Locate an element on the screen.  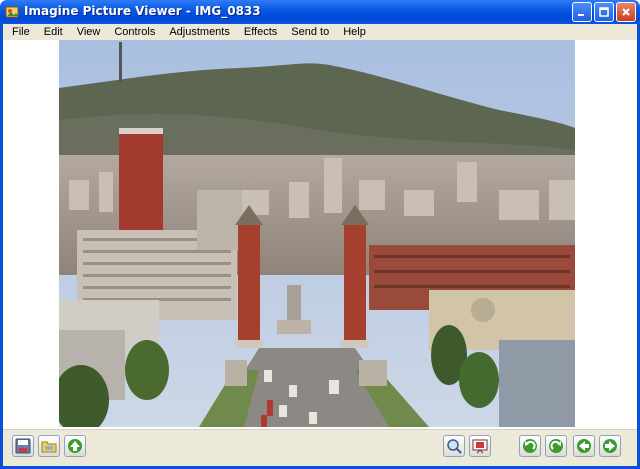
menu-send-to: Send to is located at coordinates (310, 32).